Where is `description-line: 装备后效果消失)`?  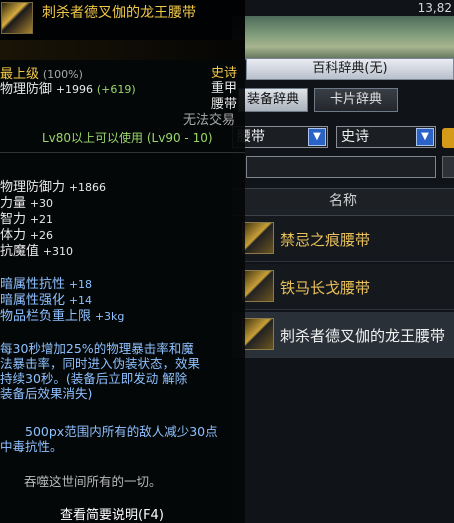 description-line: 装备后效果消失) is located at coordinates (46, 393).